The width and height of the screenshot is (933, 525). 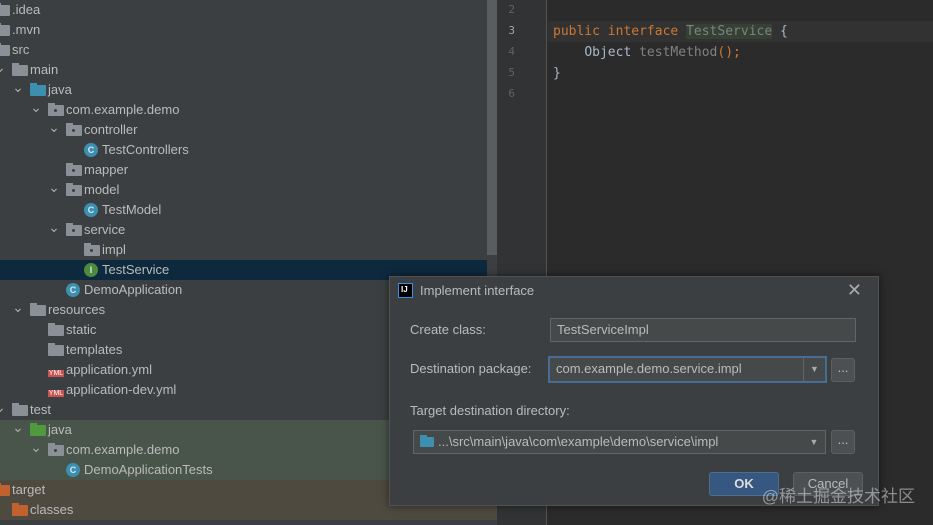 What do you see at coordinates (40, 409) in the screenshot?
I see `tree-item-label: test` at bounding box center [40, 409].